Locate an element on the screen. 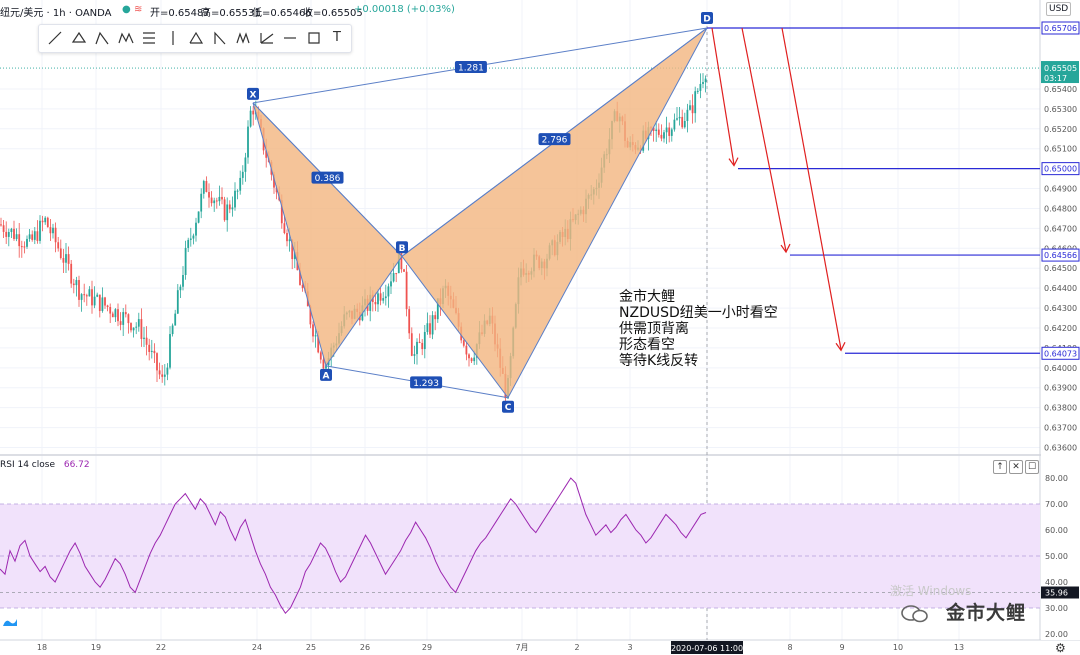 Image resolution: width=1080 pixels, height=655 pixels. xabcd-pattern-icon is located at coordinates (126, 38).